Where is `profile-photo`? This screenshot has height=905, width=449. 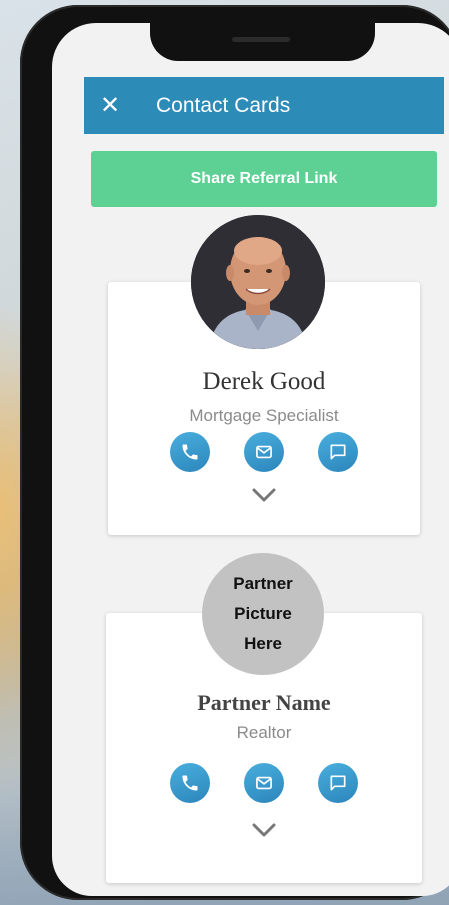
profile-photo is located at coordinates (258, 282).